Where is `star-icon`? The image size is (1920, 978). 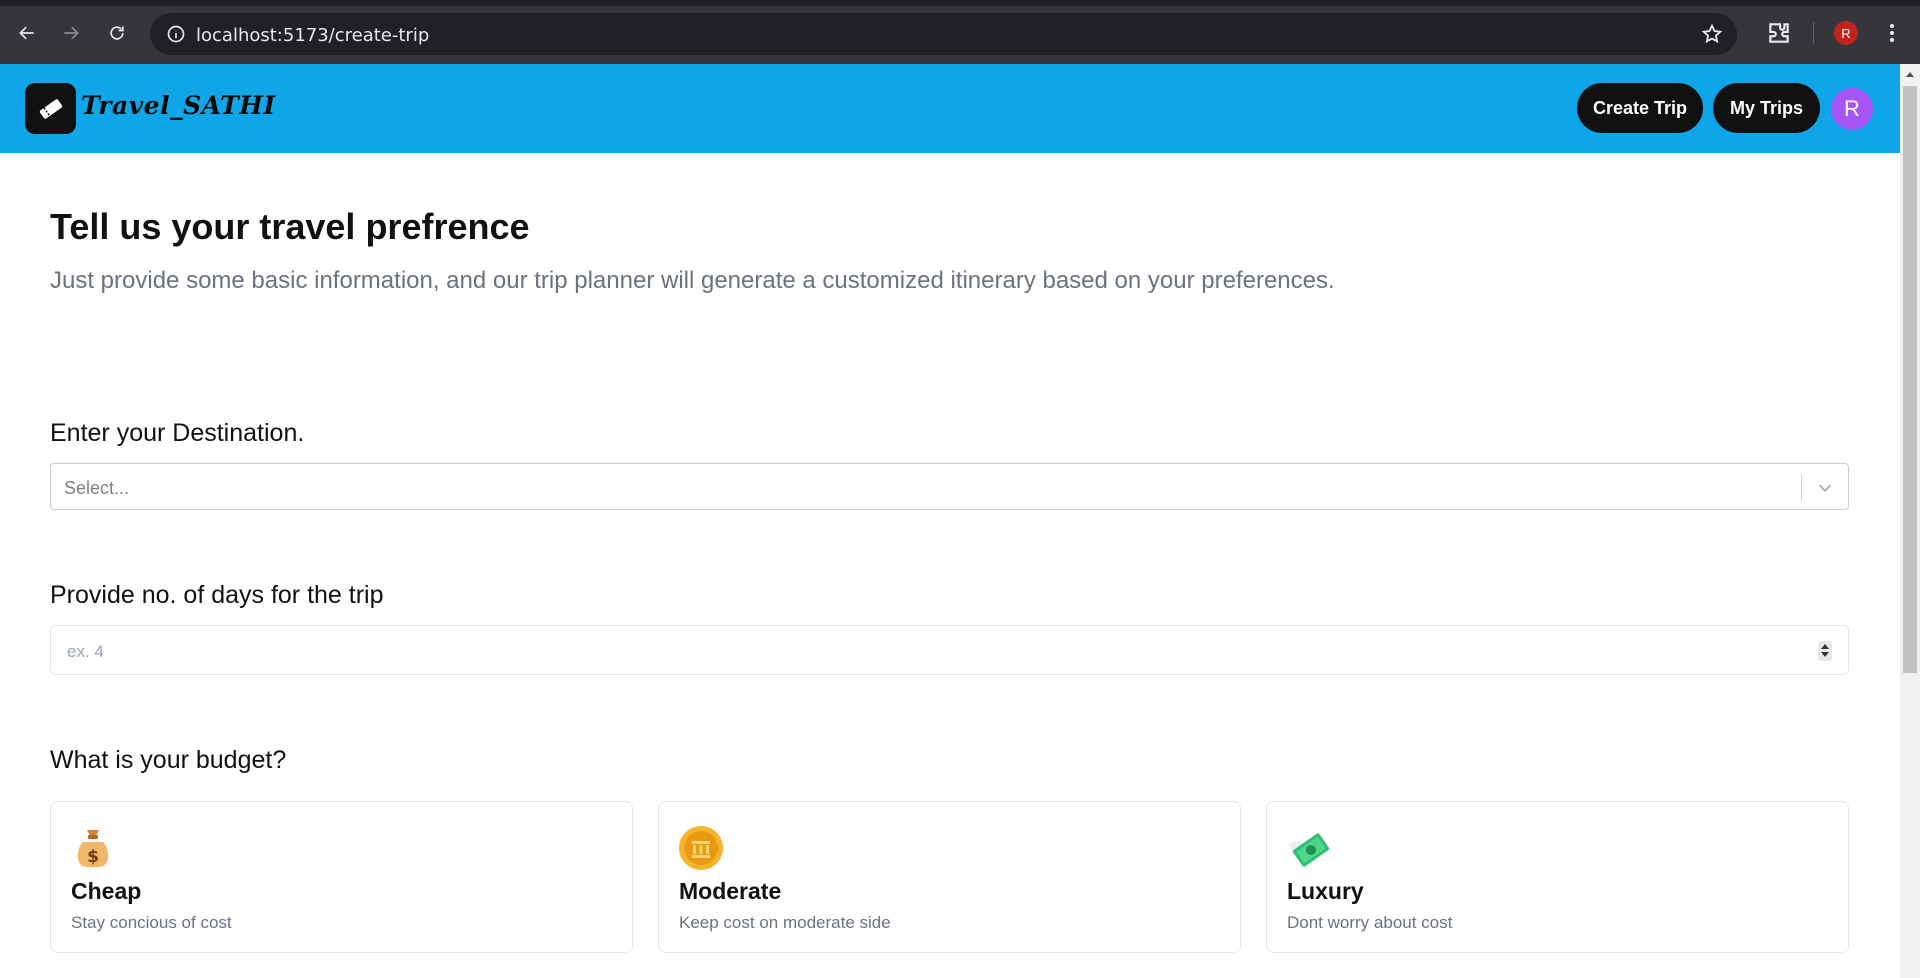 star-icon is located at coordinates (1712, 34).